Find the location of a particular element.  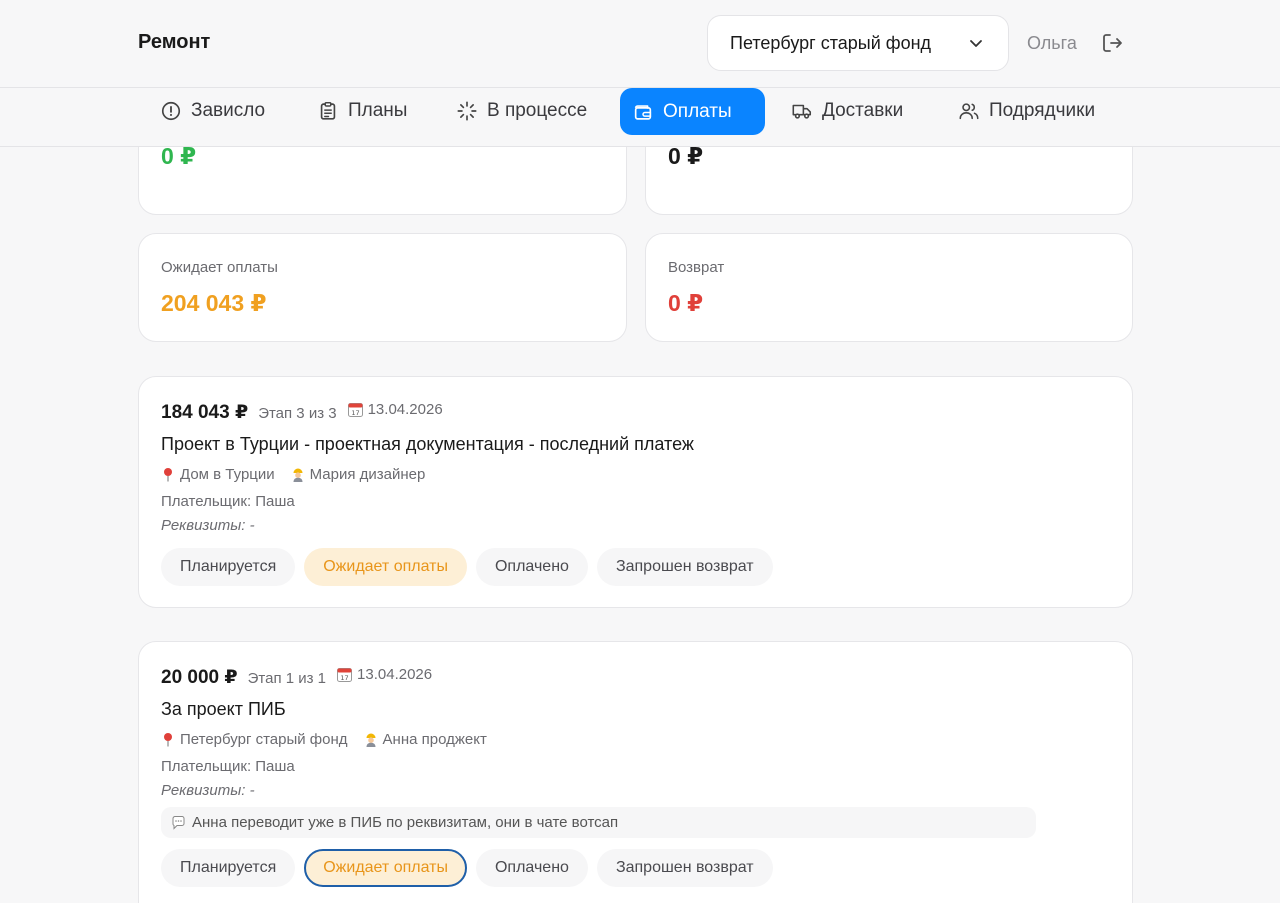

logout-icon is located at coordinates (1112, 43).